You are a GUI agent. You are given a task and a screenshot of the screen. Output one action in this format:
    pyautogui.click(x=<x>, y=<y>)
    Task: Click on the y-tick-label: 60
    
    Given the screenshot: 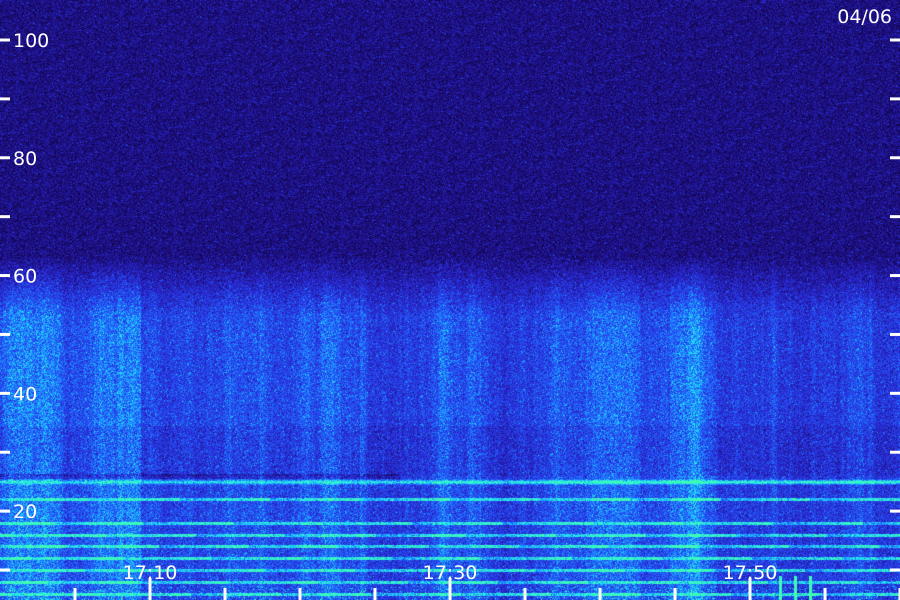 What is the action you would take?
    pyautogui.click(x=25, y=277)
    